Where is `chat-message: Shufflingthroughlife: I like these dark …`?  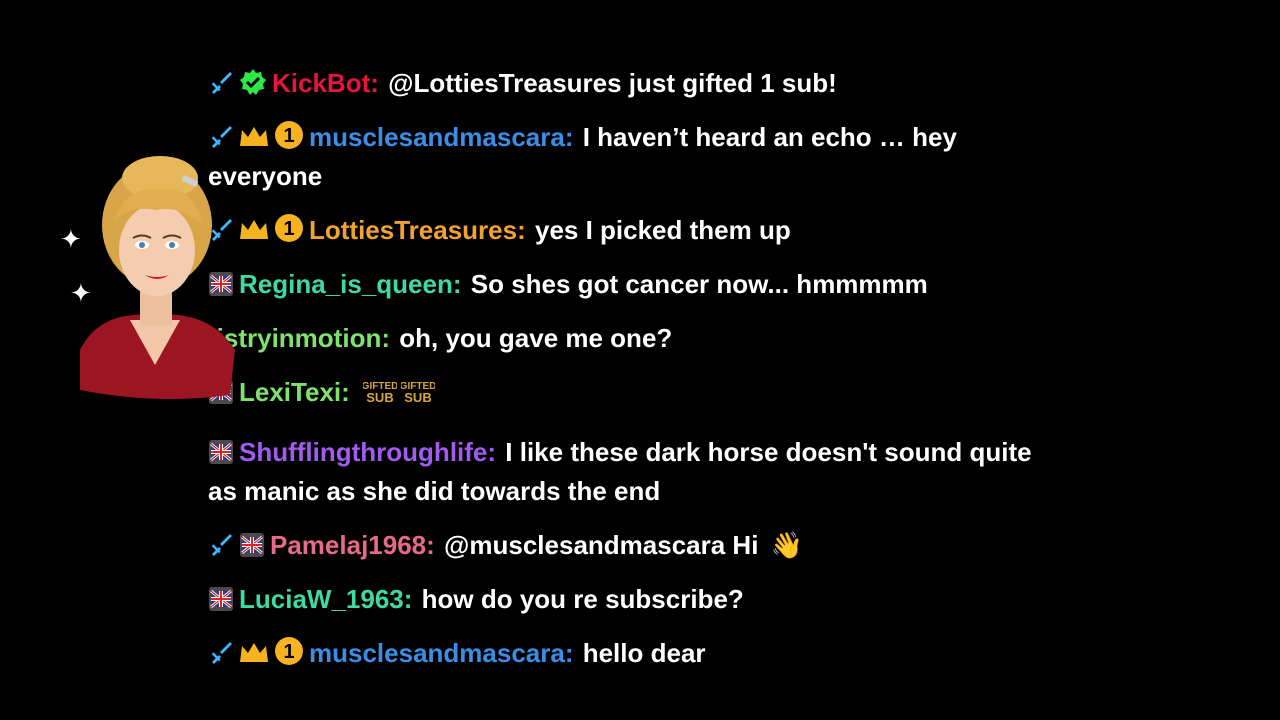
chat-message: Shufflingthroughlife: I like these dark … is located at coordinates (628, 472).